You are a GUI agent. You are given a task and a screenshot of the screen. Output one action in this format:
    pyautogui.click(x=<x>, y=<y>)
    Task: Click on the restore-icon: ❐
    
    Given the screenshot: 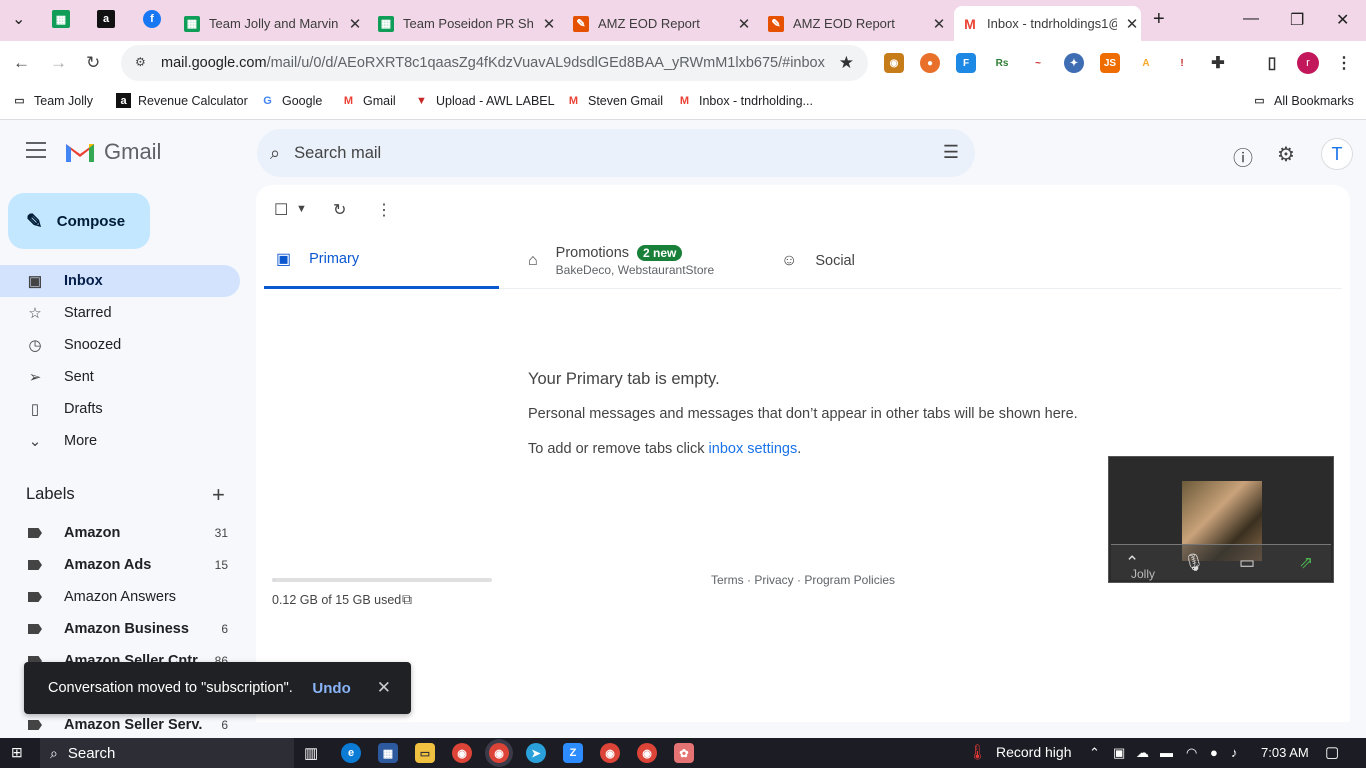 What is the action you would take?
    pyautogui.click(x=1297, y=20)
    